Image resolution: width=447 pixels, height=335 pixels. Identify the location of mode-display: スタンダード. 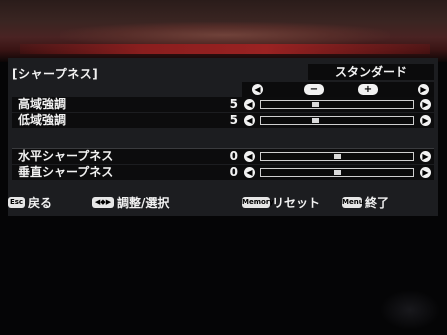
(371, 72).